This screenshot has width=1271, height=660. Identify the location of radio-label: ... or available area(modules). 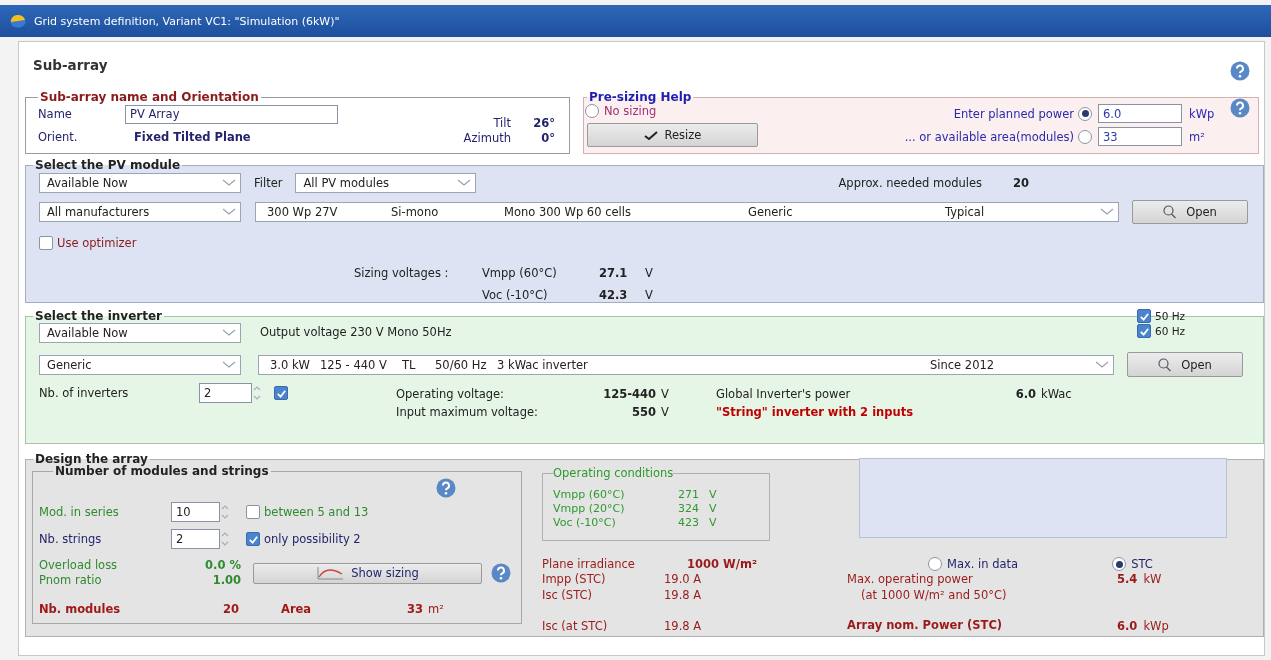
(989, 136).